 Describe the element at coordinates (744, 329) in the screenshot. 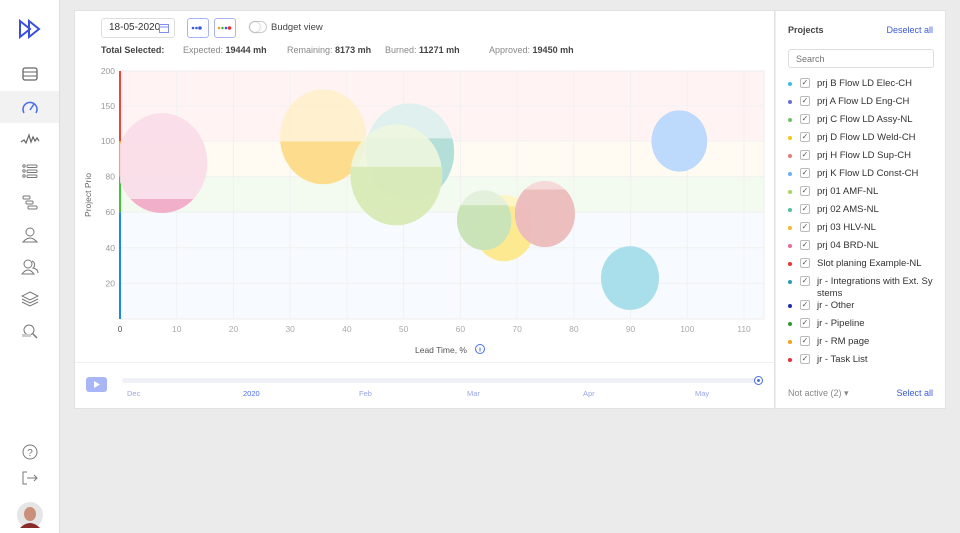

I see `x-tick-label: 110` at that location.